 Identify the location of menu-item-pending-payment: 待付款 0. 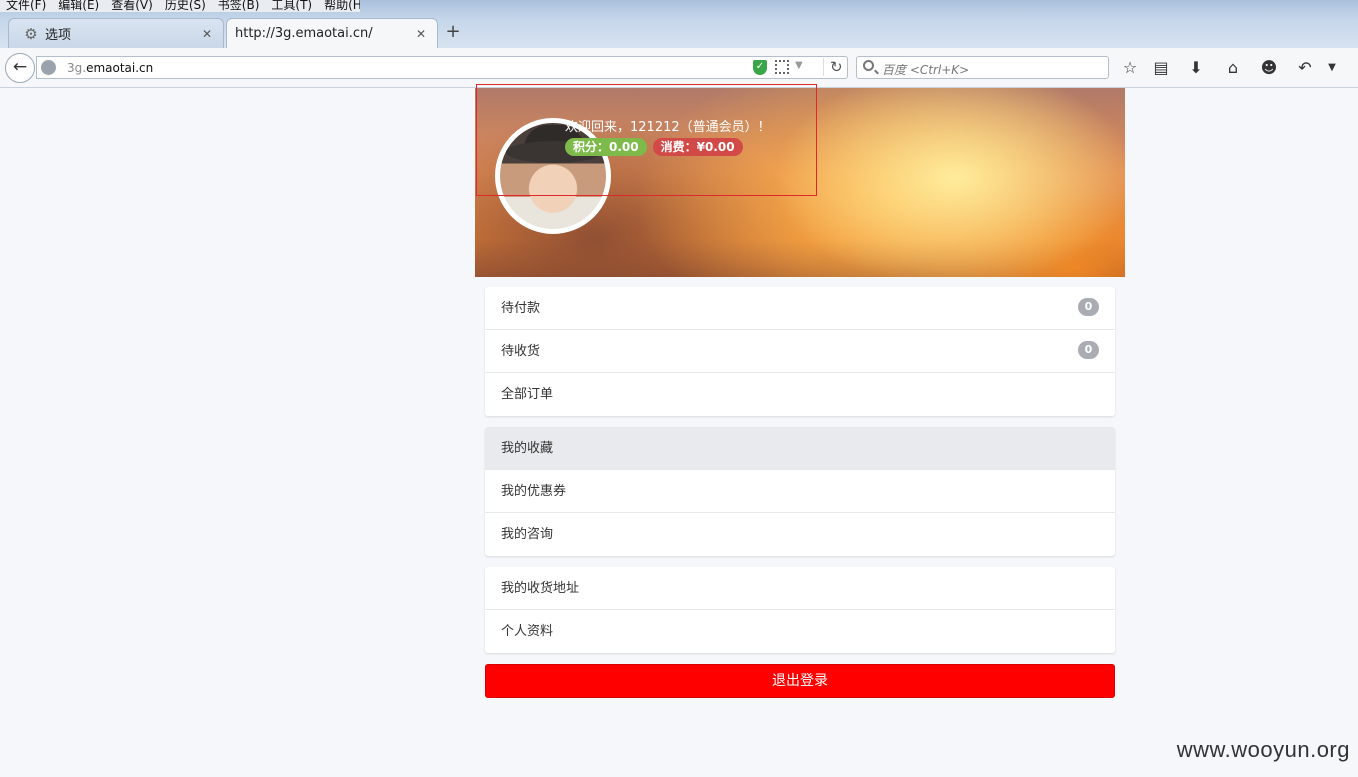
(800, 308).